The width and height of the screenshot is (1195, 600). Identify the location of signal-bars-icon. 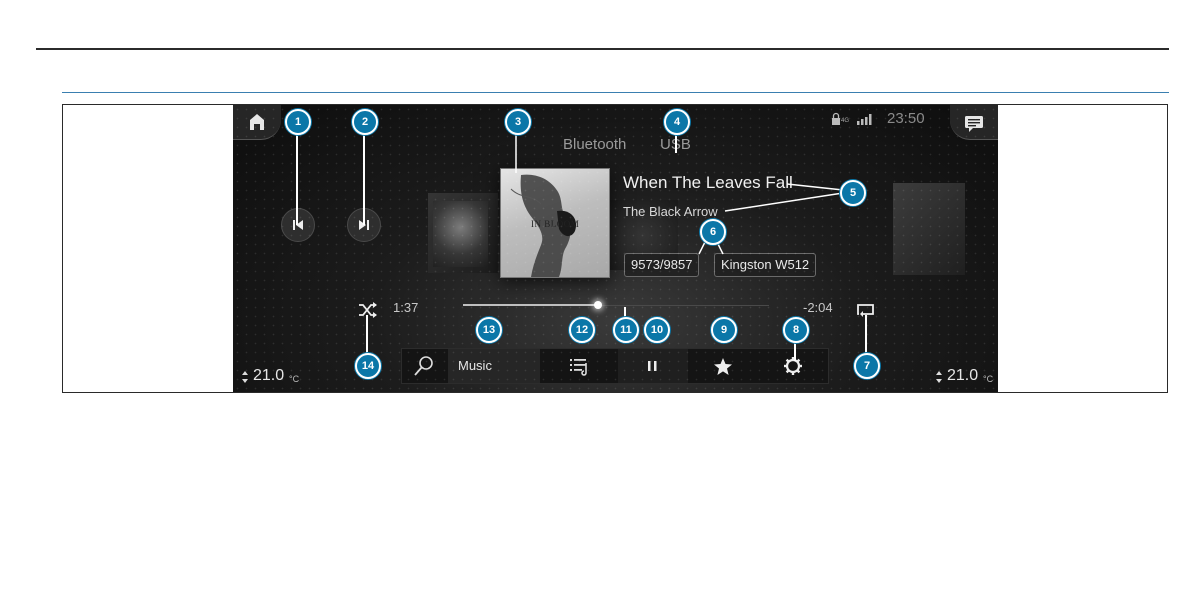
(864, 119).